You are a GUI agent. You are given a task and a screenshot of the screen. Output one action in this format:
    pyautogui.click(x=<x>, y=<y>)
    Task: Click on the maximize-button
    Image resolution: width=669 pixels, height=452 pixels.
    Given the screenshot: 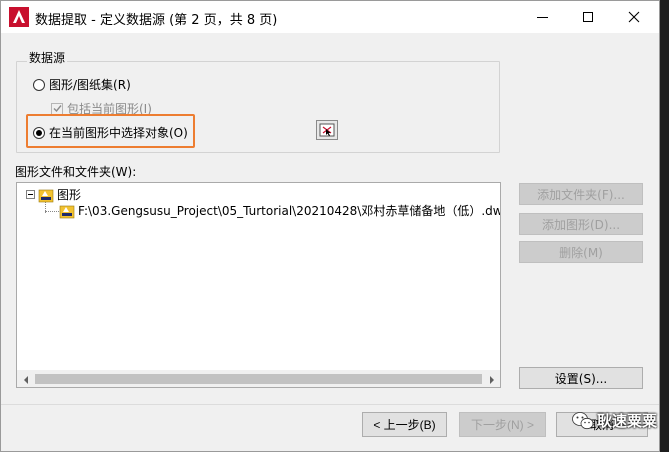 What is the action you would take?
    pyautogui.click(x=588, y=17)
    